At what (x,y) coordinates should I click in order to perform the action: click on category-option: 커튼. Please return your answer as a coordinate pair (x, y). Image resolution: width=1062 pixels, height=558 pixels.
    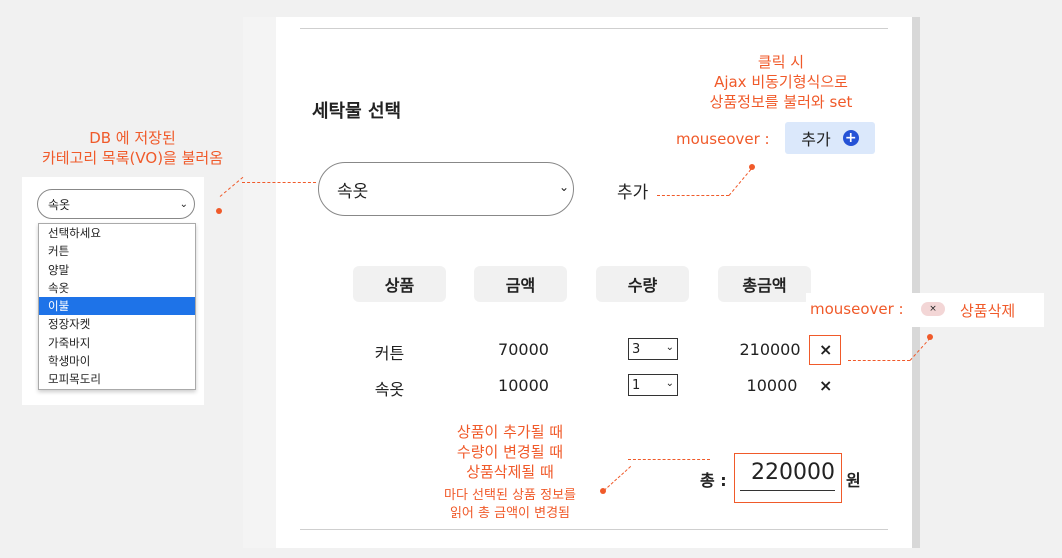
    Looking at the image, I should click on (117, 251).